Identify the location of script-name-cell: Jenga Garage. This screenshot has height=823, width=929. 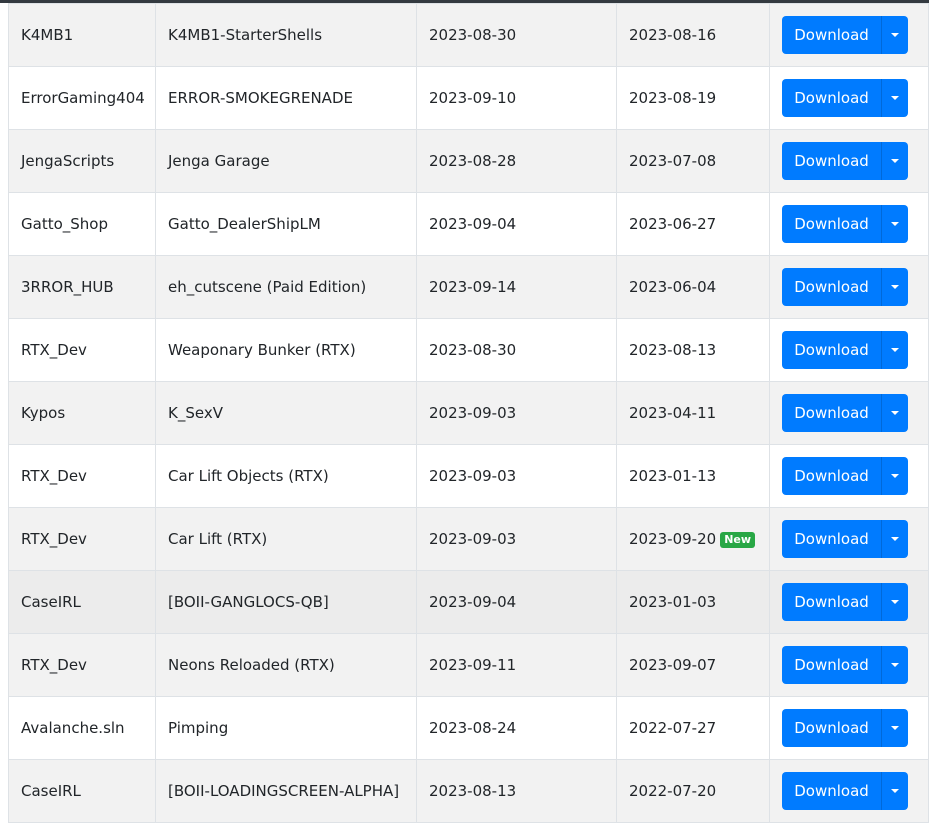
(286, 161).